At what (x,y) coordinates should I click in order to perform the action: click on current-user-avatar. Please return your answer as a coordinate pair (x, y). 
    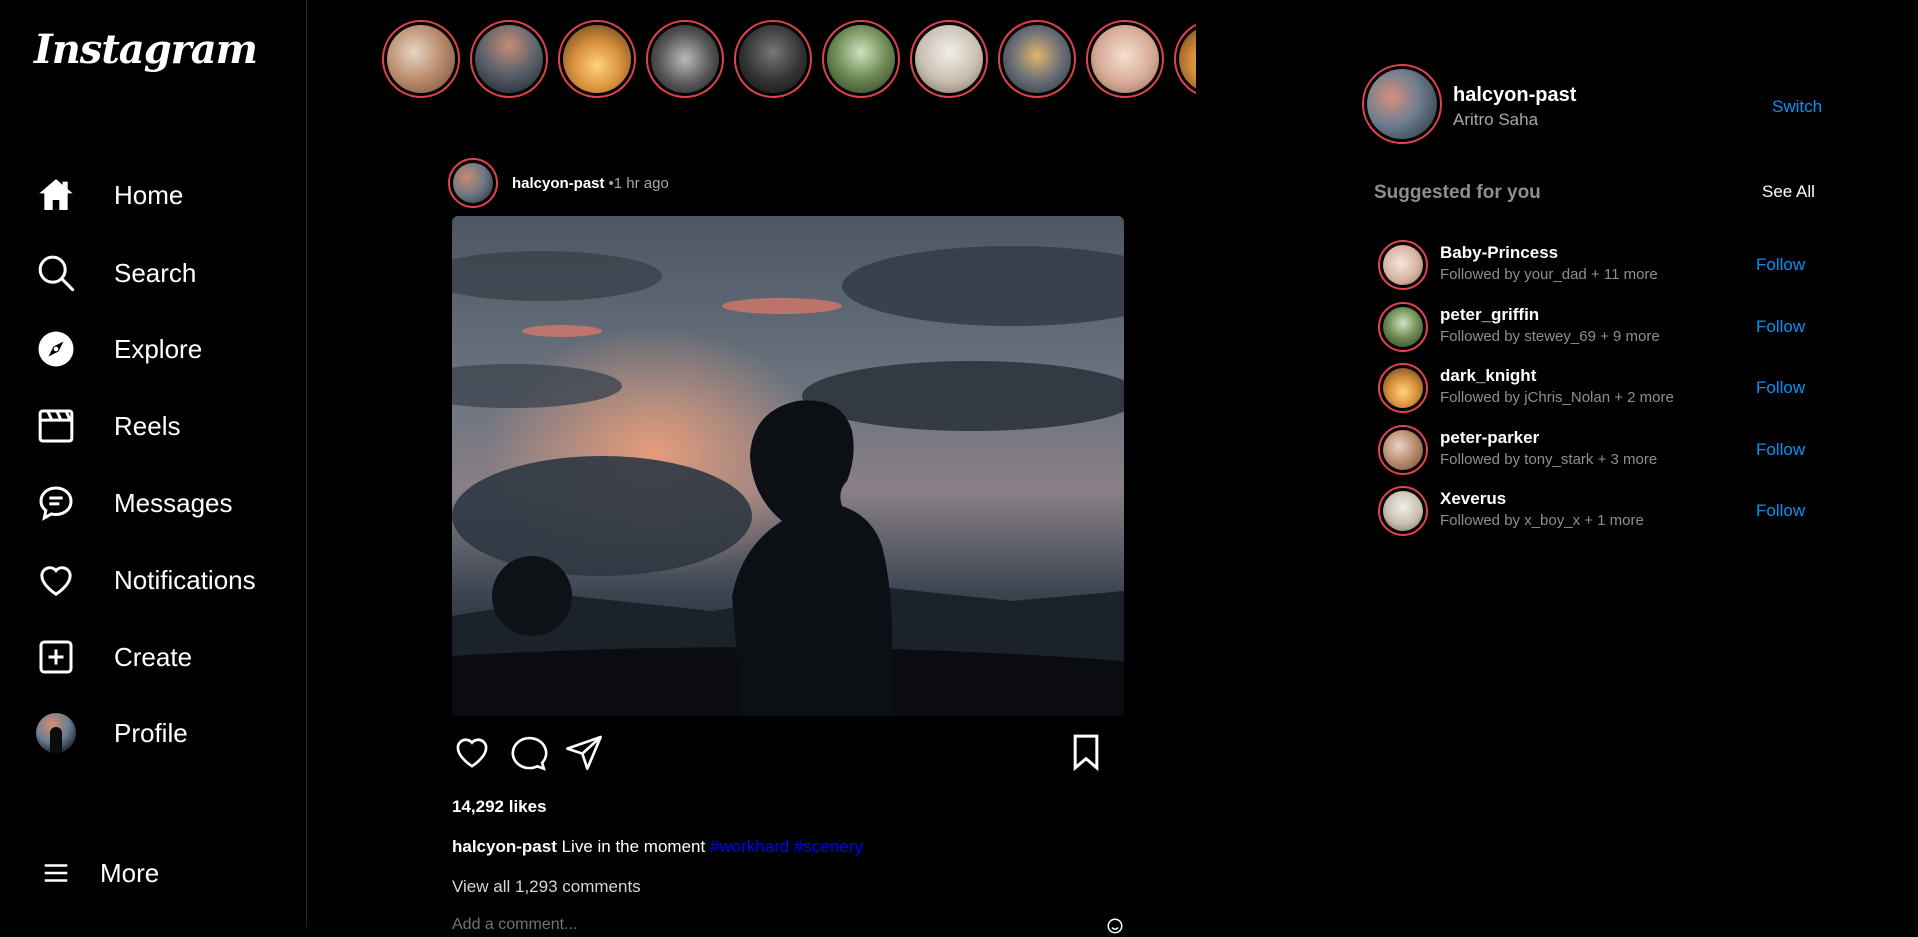
    Looking at the image, I should click on (1402, 104).